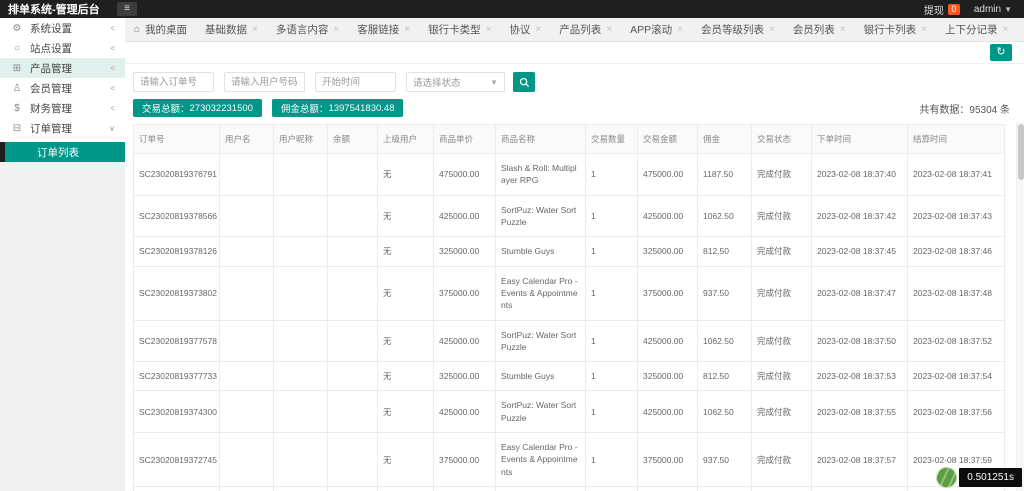  I want to click on vertical-scrollbar, so click(1020, 306).